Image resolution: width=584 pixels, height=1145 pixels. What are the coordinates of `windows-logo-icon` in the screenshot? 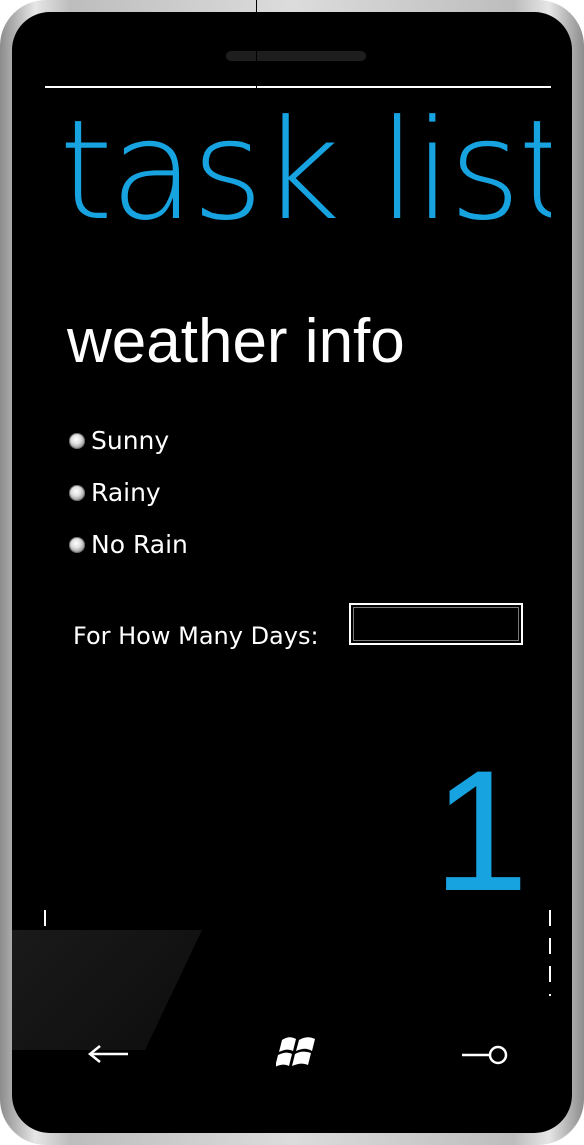 It's located at (297, 1053).